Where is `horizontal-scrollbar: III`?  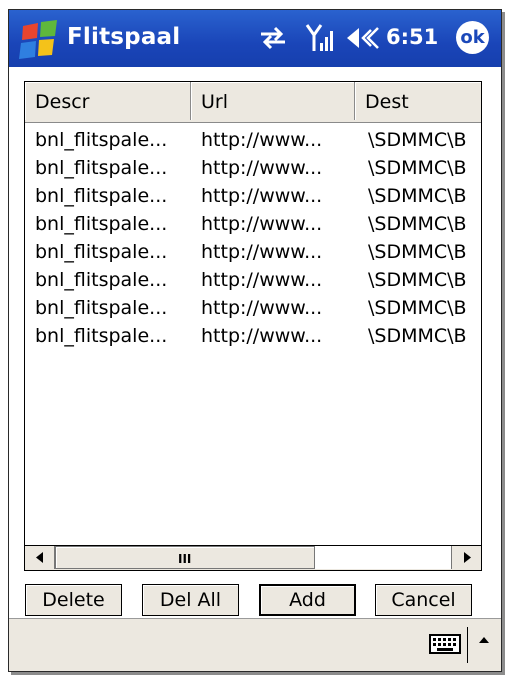
horizontal-scrollbar: III is located at coordinates (253, 557).